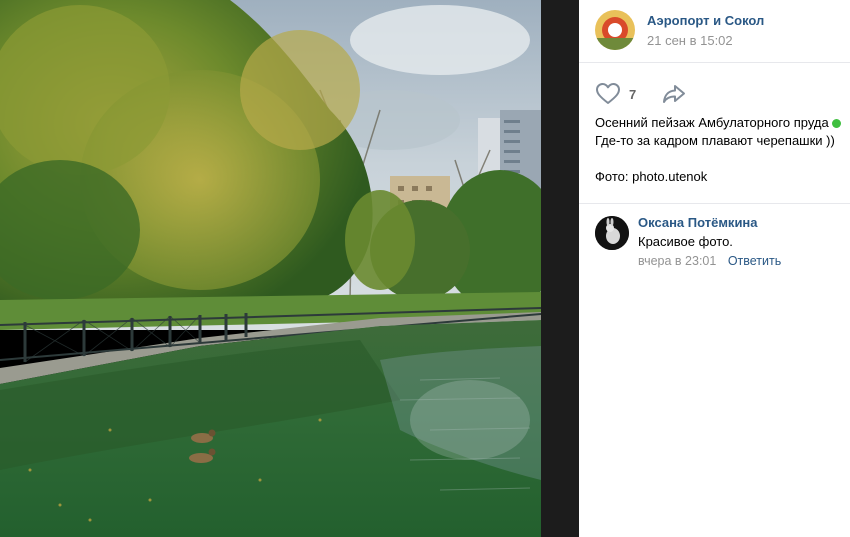 This screenshot has width=850, height=537. I want to click on post-text-line: Фото: photo.utenok, so click(651, 176).